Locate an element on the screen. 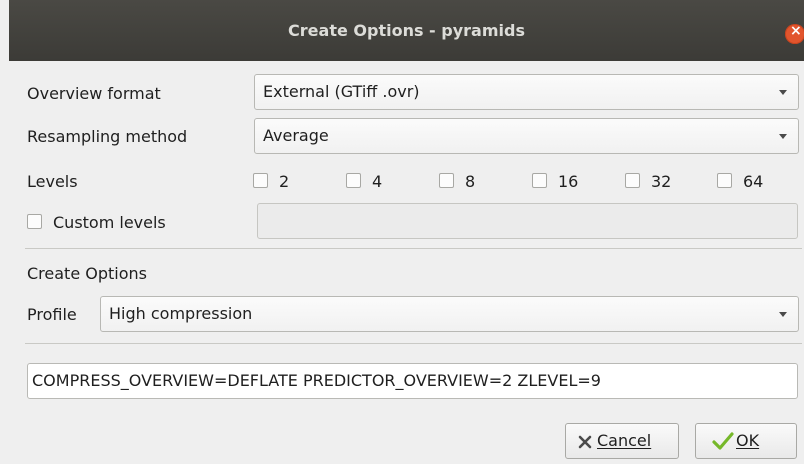 This screenshot has width=804, height=464. custom-levels-checkbox is located at coordinates (34, 221).